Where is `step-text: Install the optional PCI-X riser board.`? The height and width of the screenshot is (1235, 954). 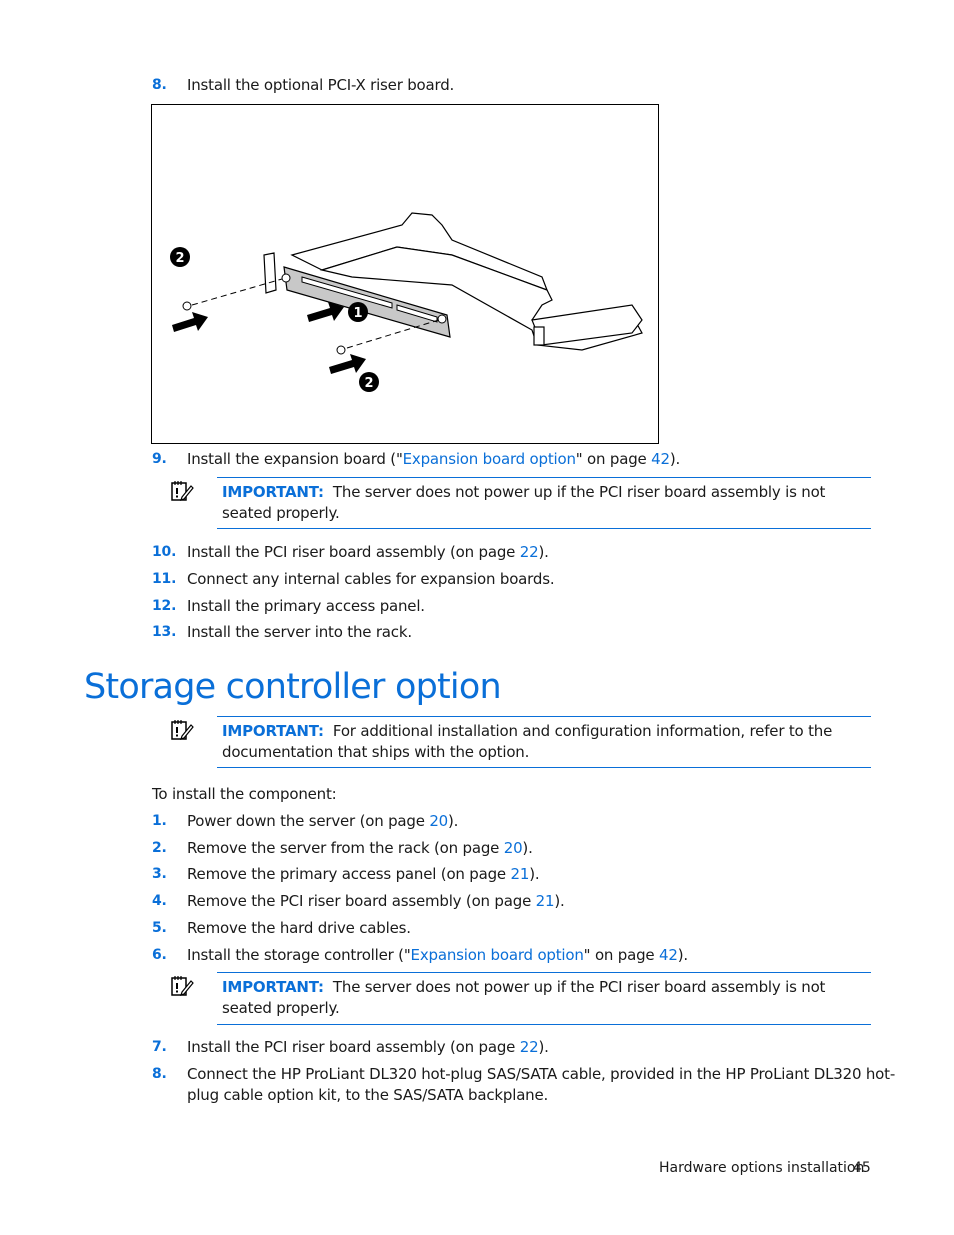
step-text: Install the optional PCI-X riser board. is located at coordinates (321, 85).